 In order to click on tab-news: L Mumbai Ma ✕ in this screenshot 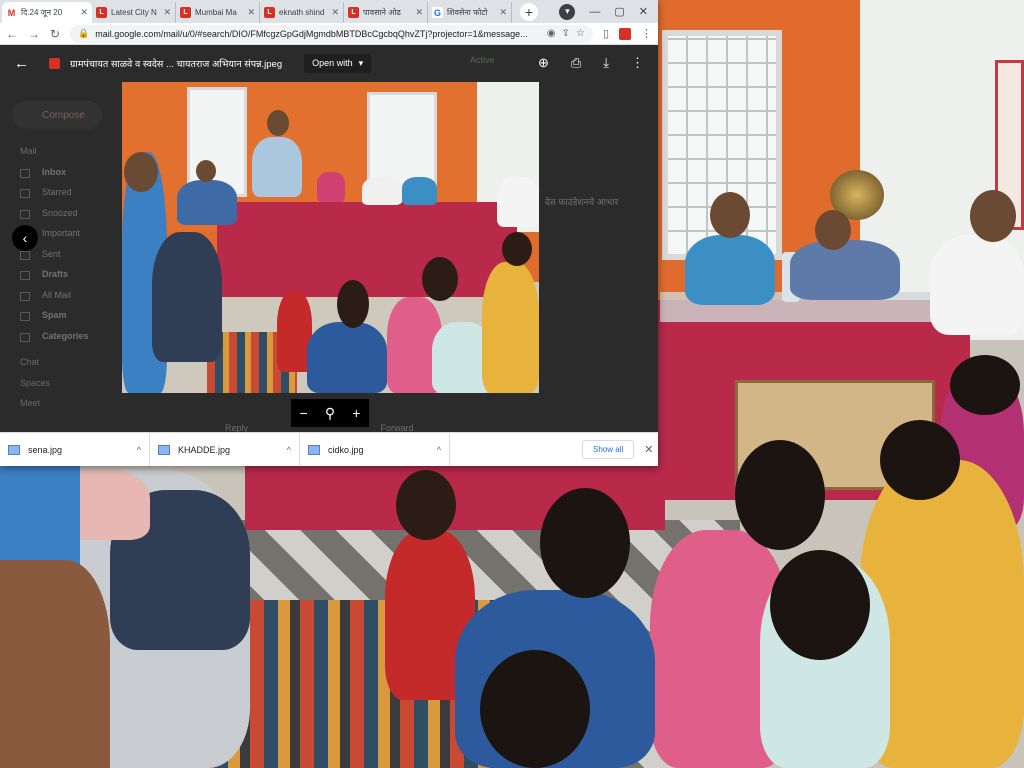, I will do `click(218, 12)`.